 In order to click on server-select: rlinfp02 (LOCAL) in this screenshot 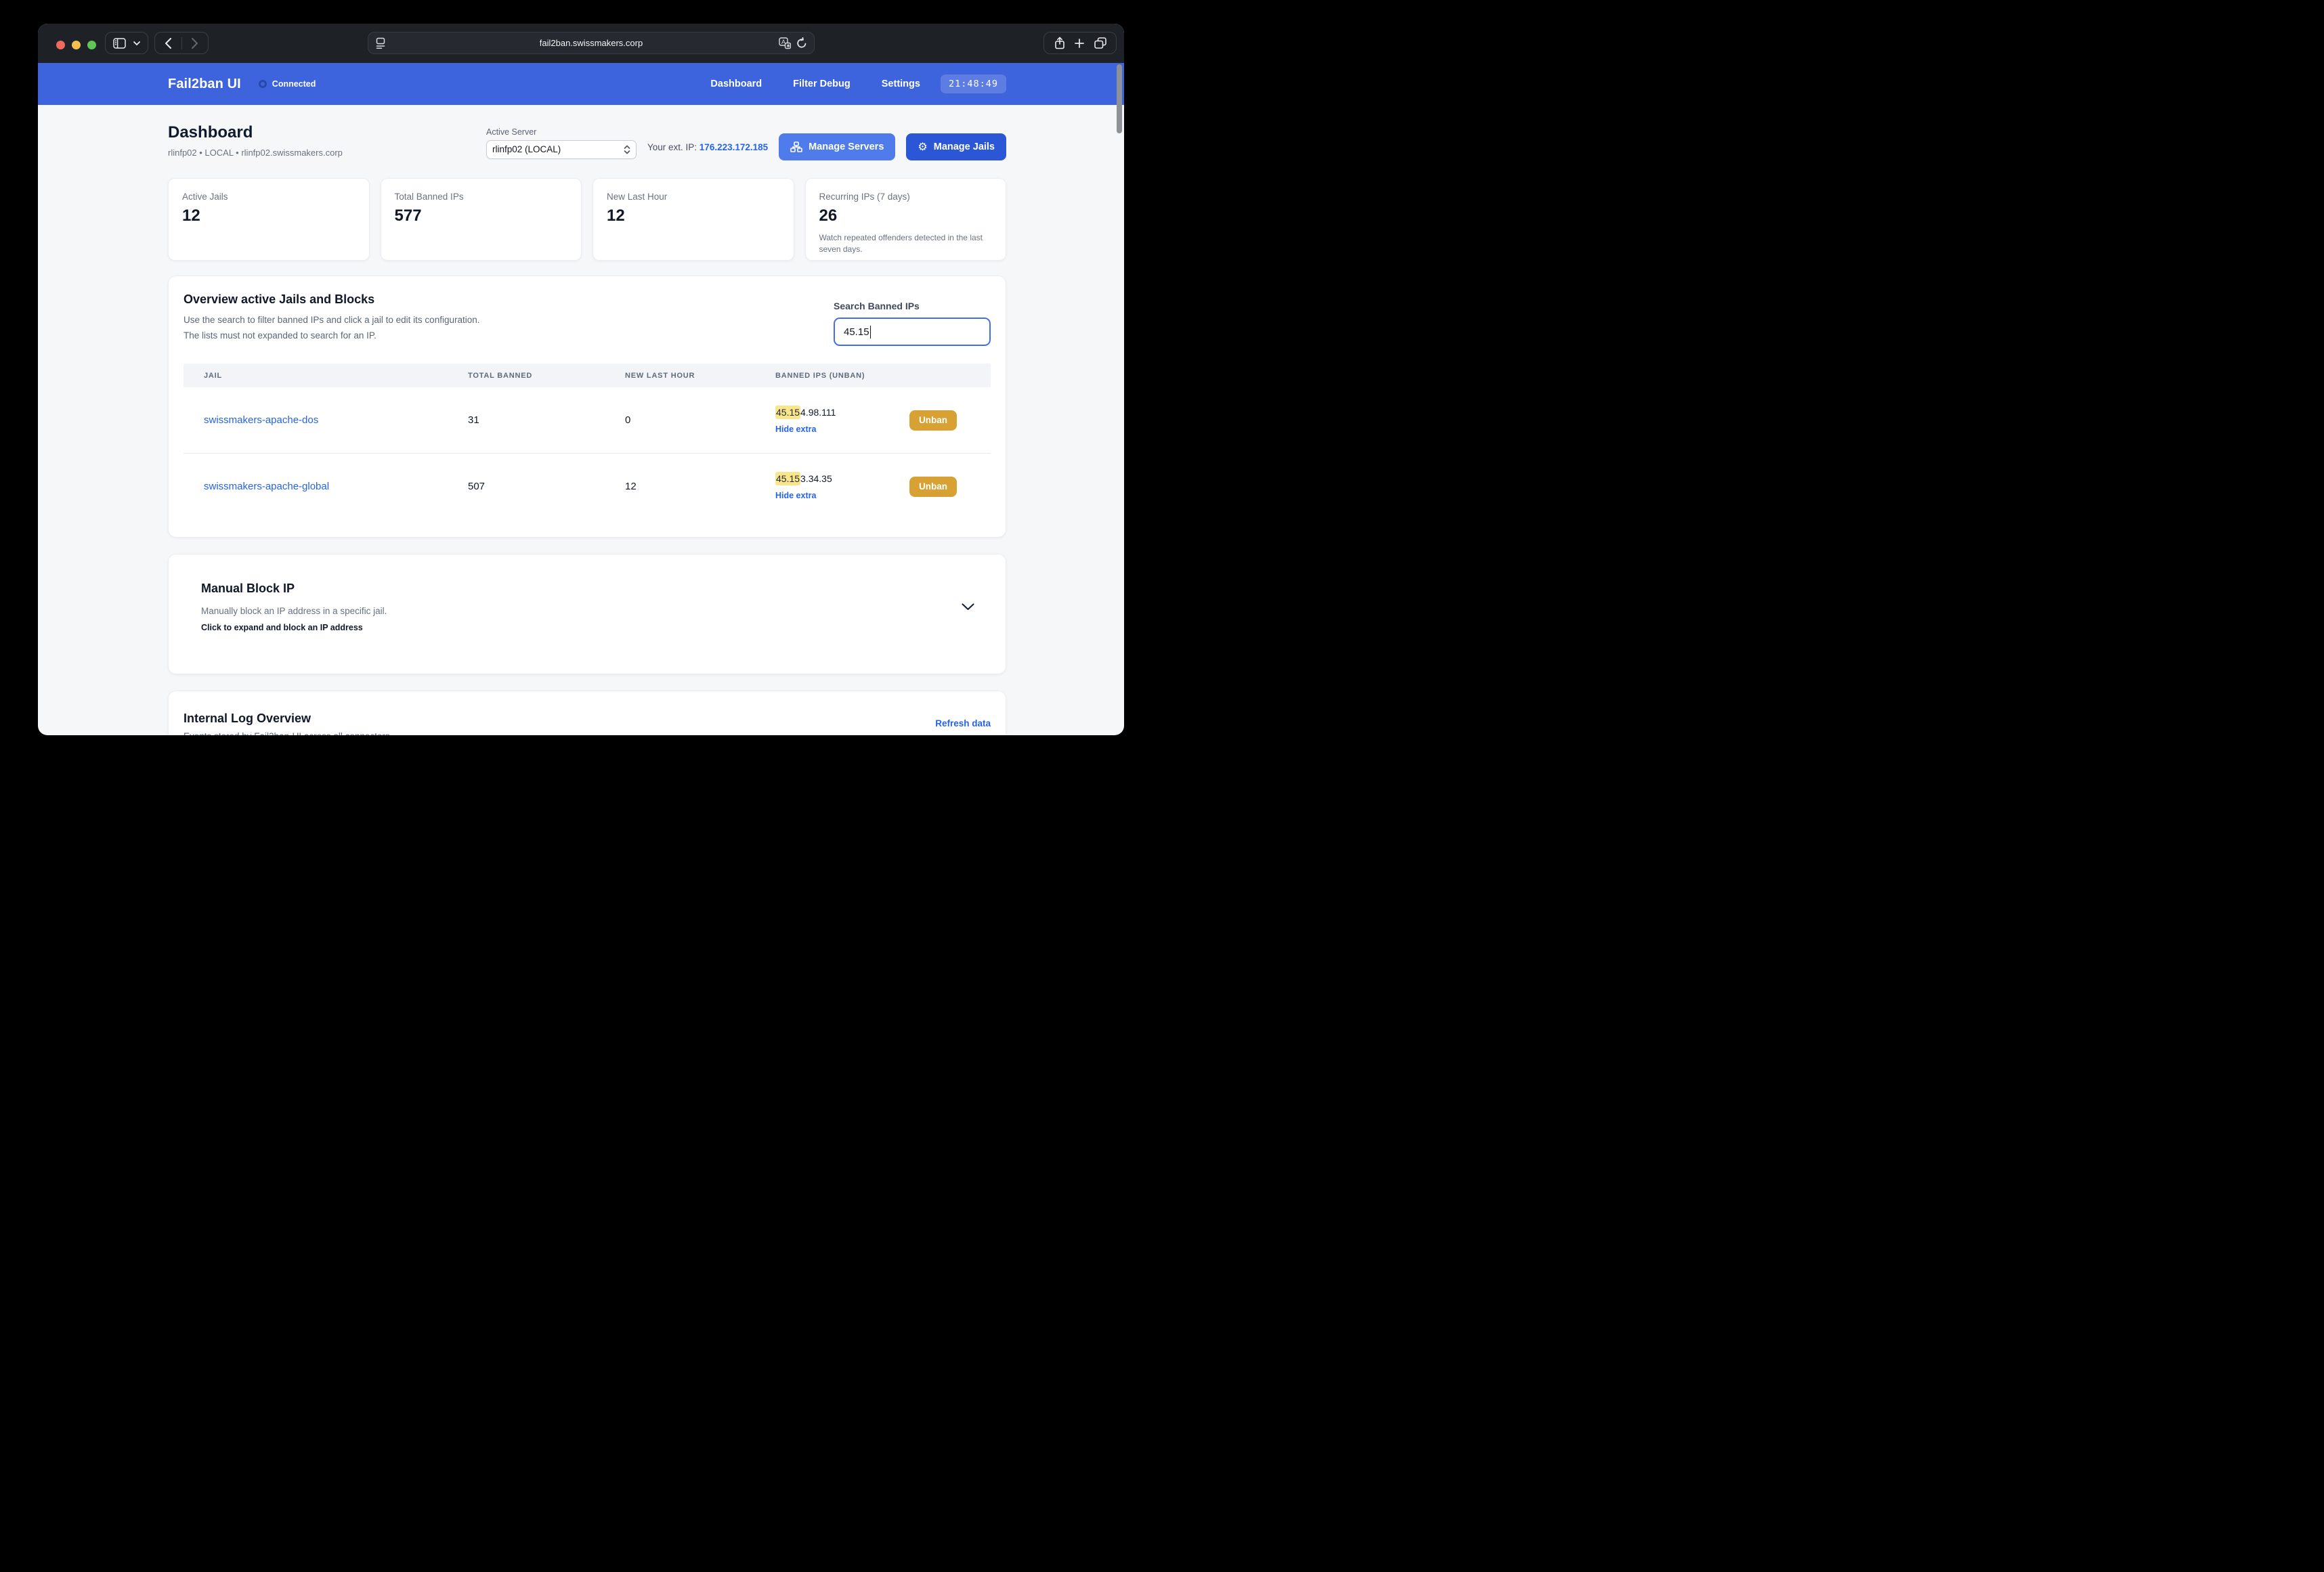, I will do `click(561, 149)`.